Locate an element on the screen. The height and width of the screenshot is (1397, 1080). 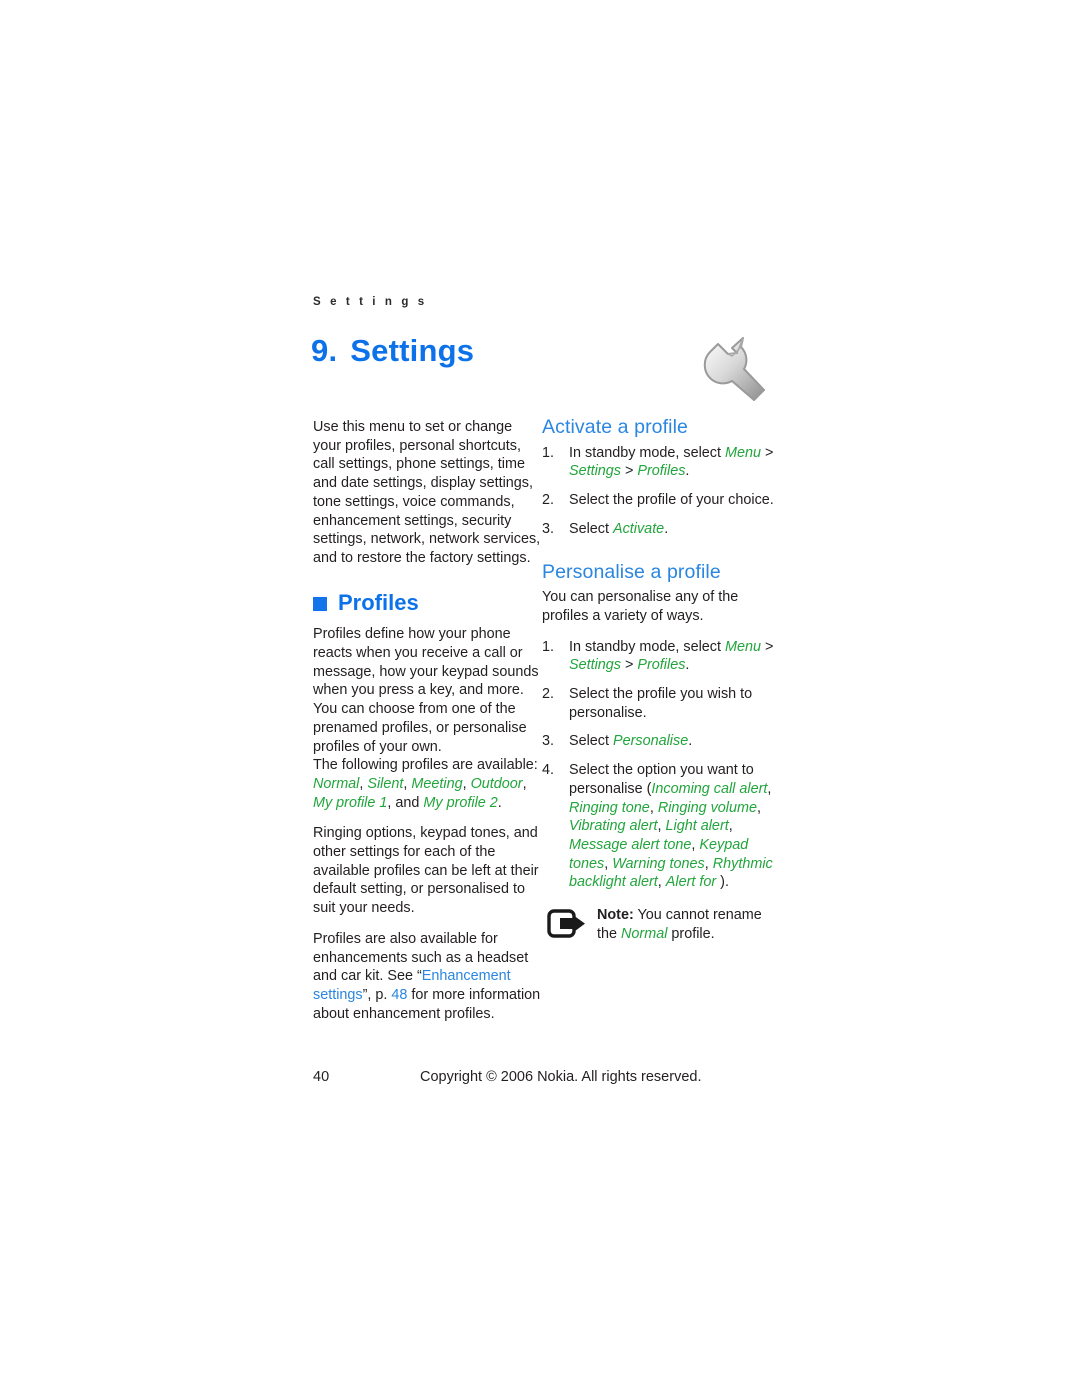
option-alert-for: Alert for is located at coordinates (691, 882).